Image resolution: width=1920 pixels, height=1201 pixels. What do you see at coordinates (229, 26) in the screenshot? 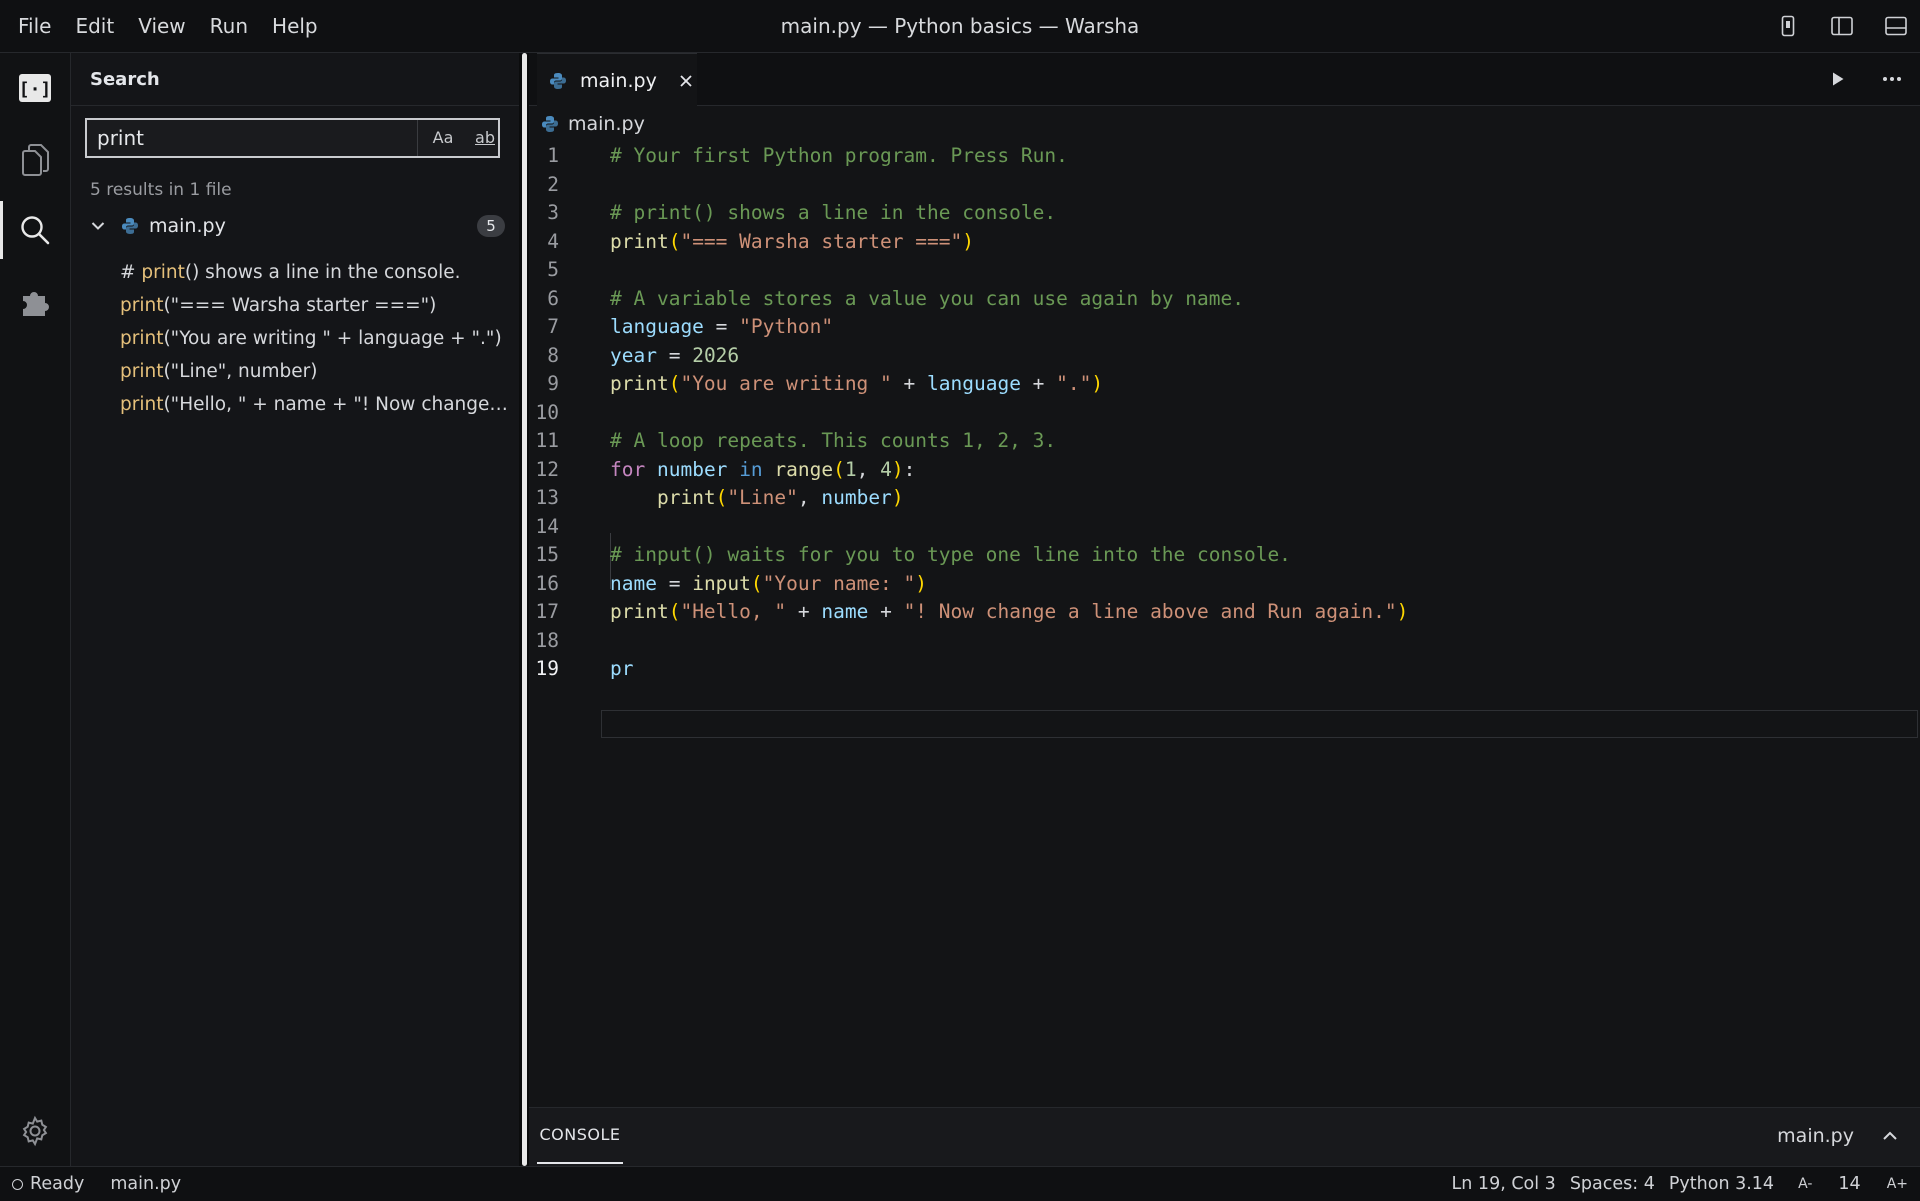
I see `menu-run: Run` at bounding box center [229, 26].